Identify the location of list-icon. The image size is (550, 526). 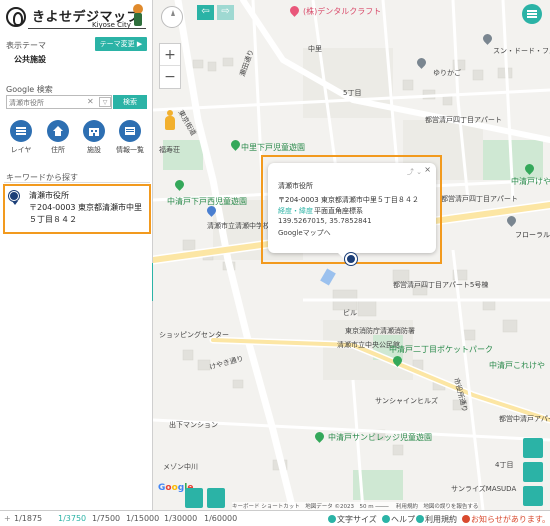
(130, 131).